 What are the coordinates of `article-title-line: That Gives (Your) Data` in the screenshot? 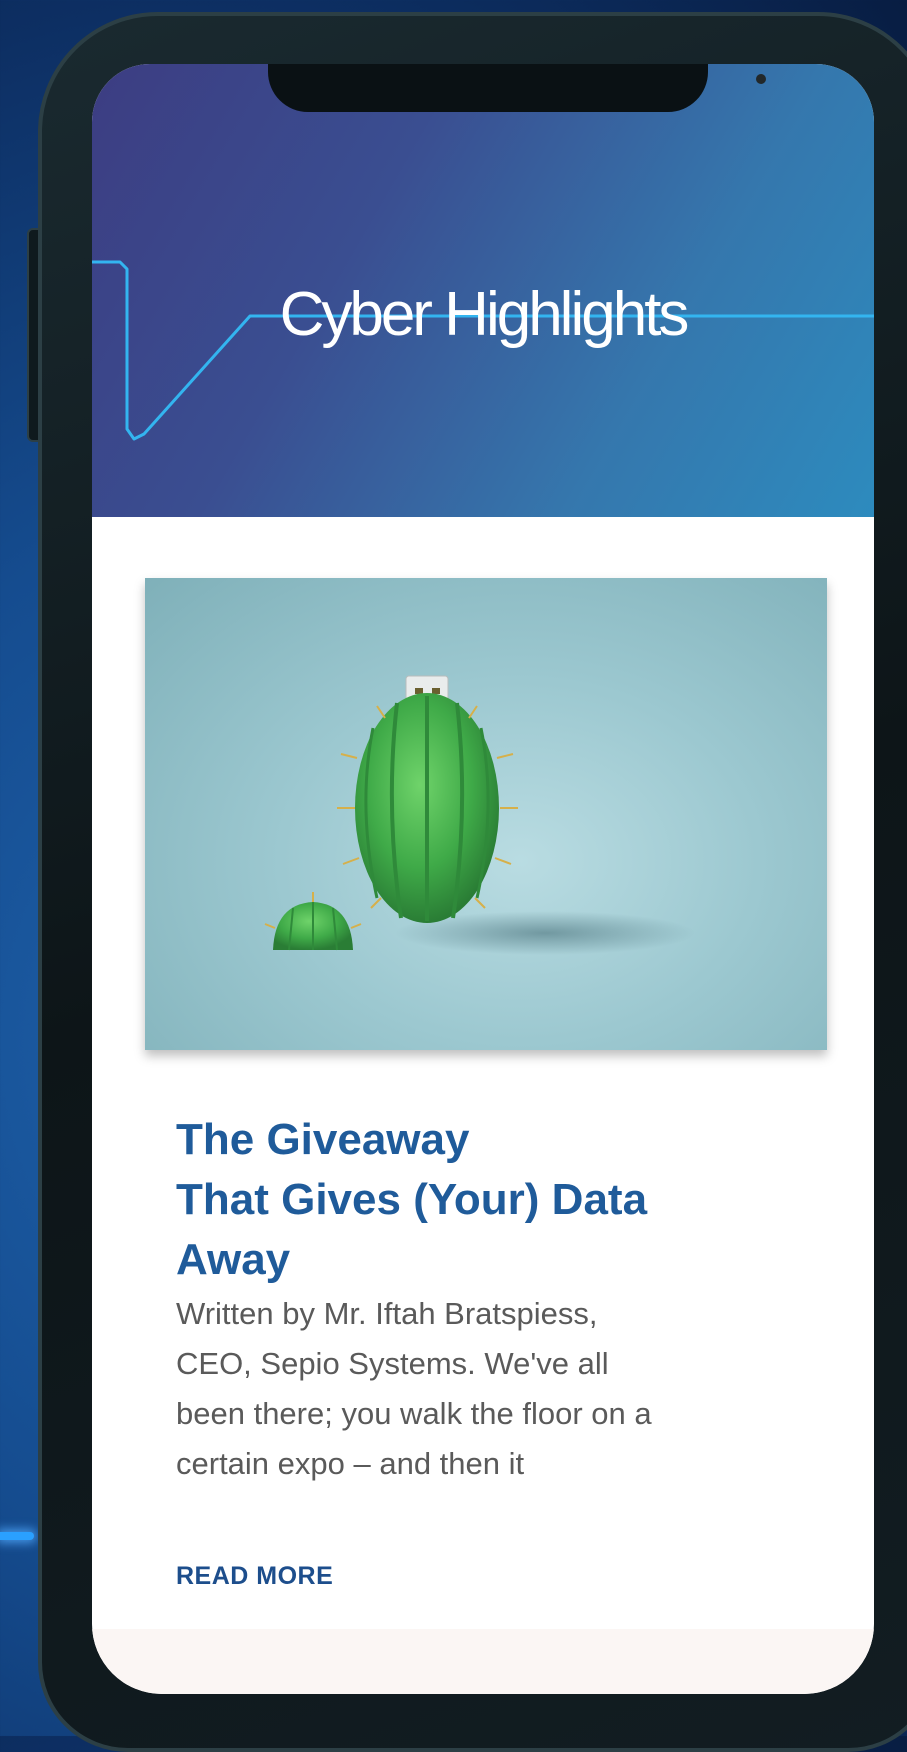 It's located at (412, 1199).